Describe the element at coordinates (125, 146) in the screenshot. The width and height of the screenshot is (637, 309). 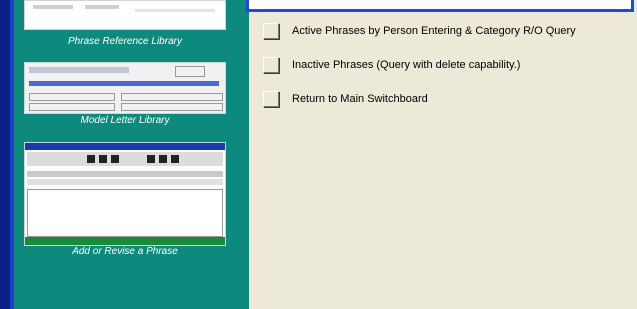
I see `thumbnail-title-bar` at that location.